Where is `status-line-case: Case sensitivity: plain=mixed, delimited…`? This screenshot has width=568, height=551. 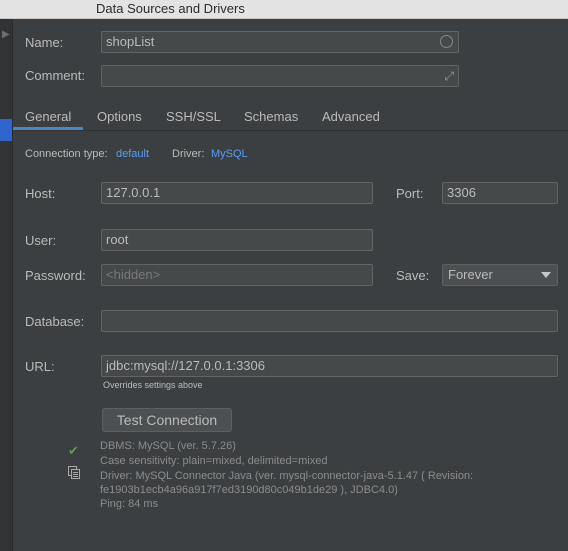 status-line-case: Case sensitivity: plain=mixed, delimited… is located at coordinates (214, 461).